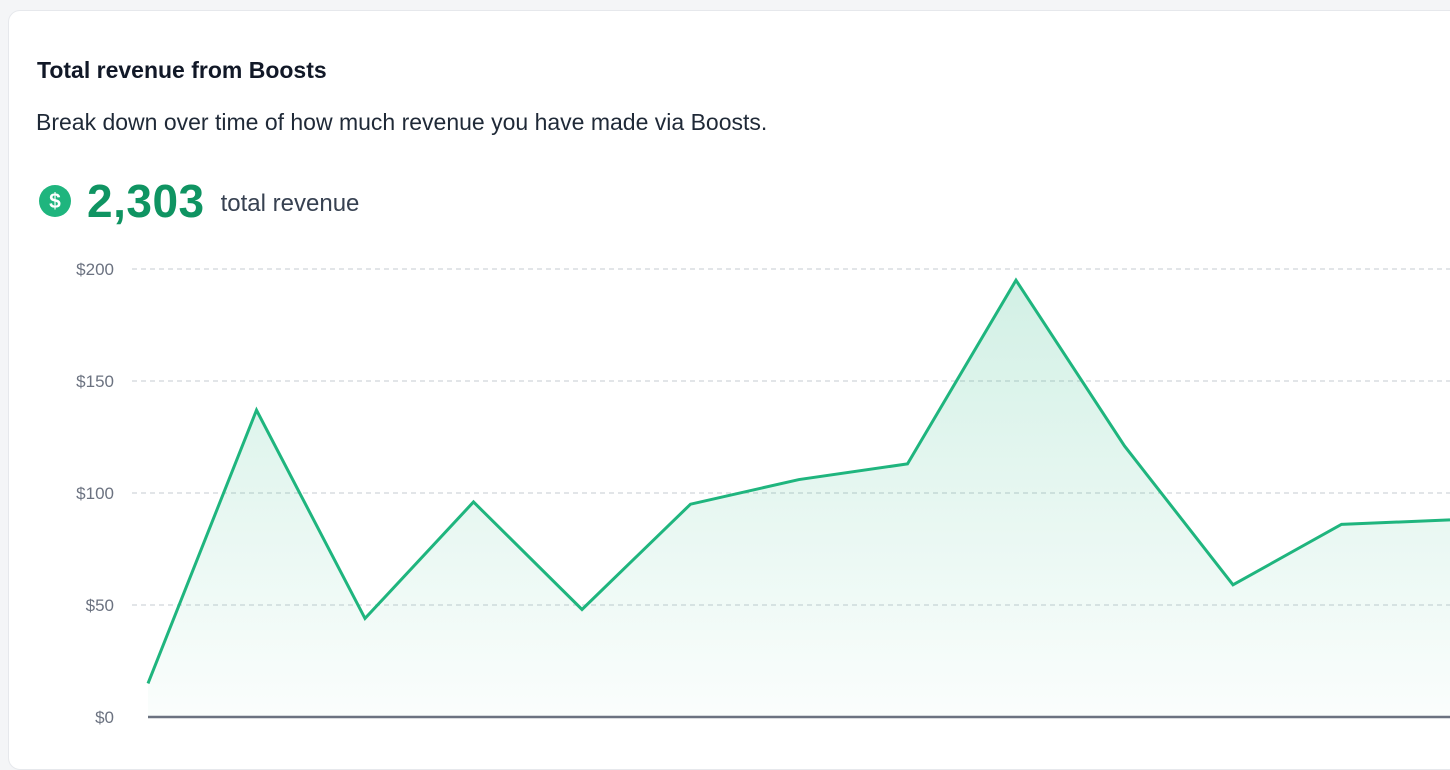  What do you see at coordinates (100, 605) in the screenshot?
I see `y-tick-label: $50` at bounding box center [100, 605].